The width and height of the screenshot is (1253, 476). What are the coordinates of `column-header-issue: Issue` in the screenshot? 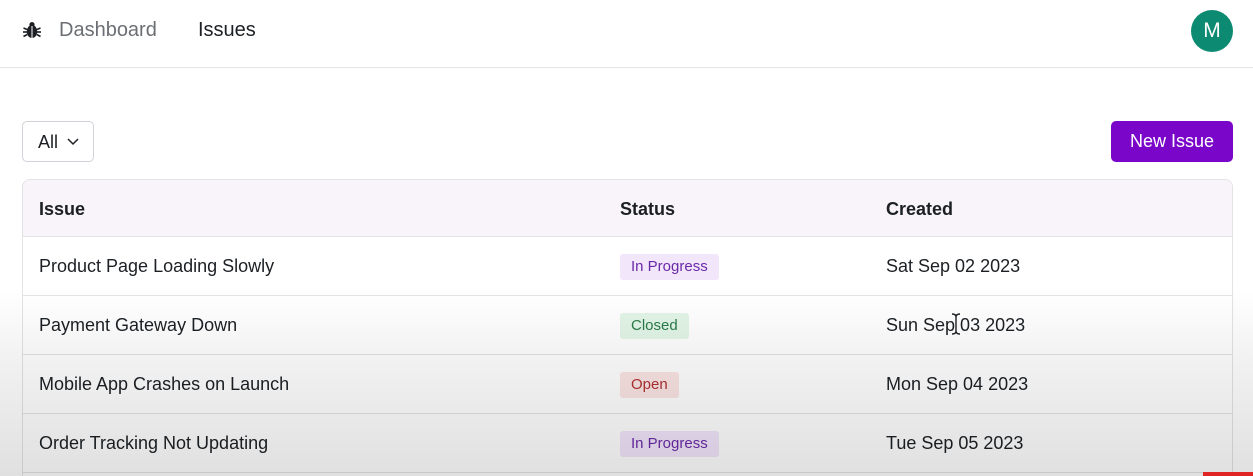 It's located at (62, 209).